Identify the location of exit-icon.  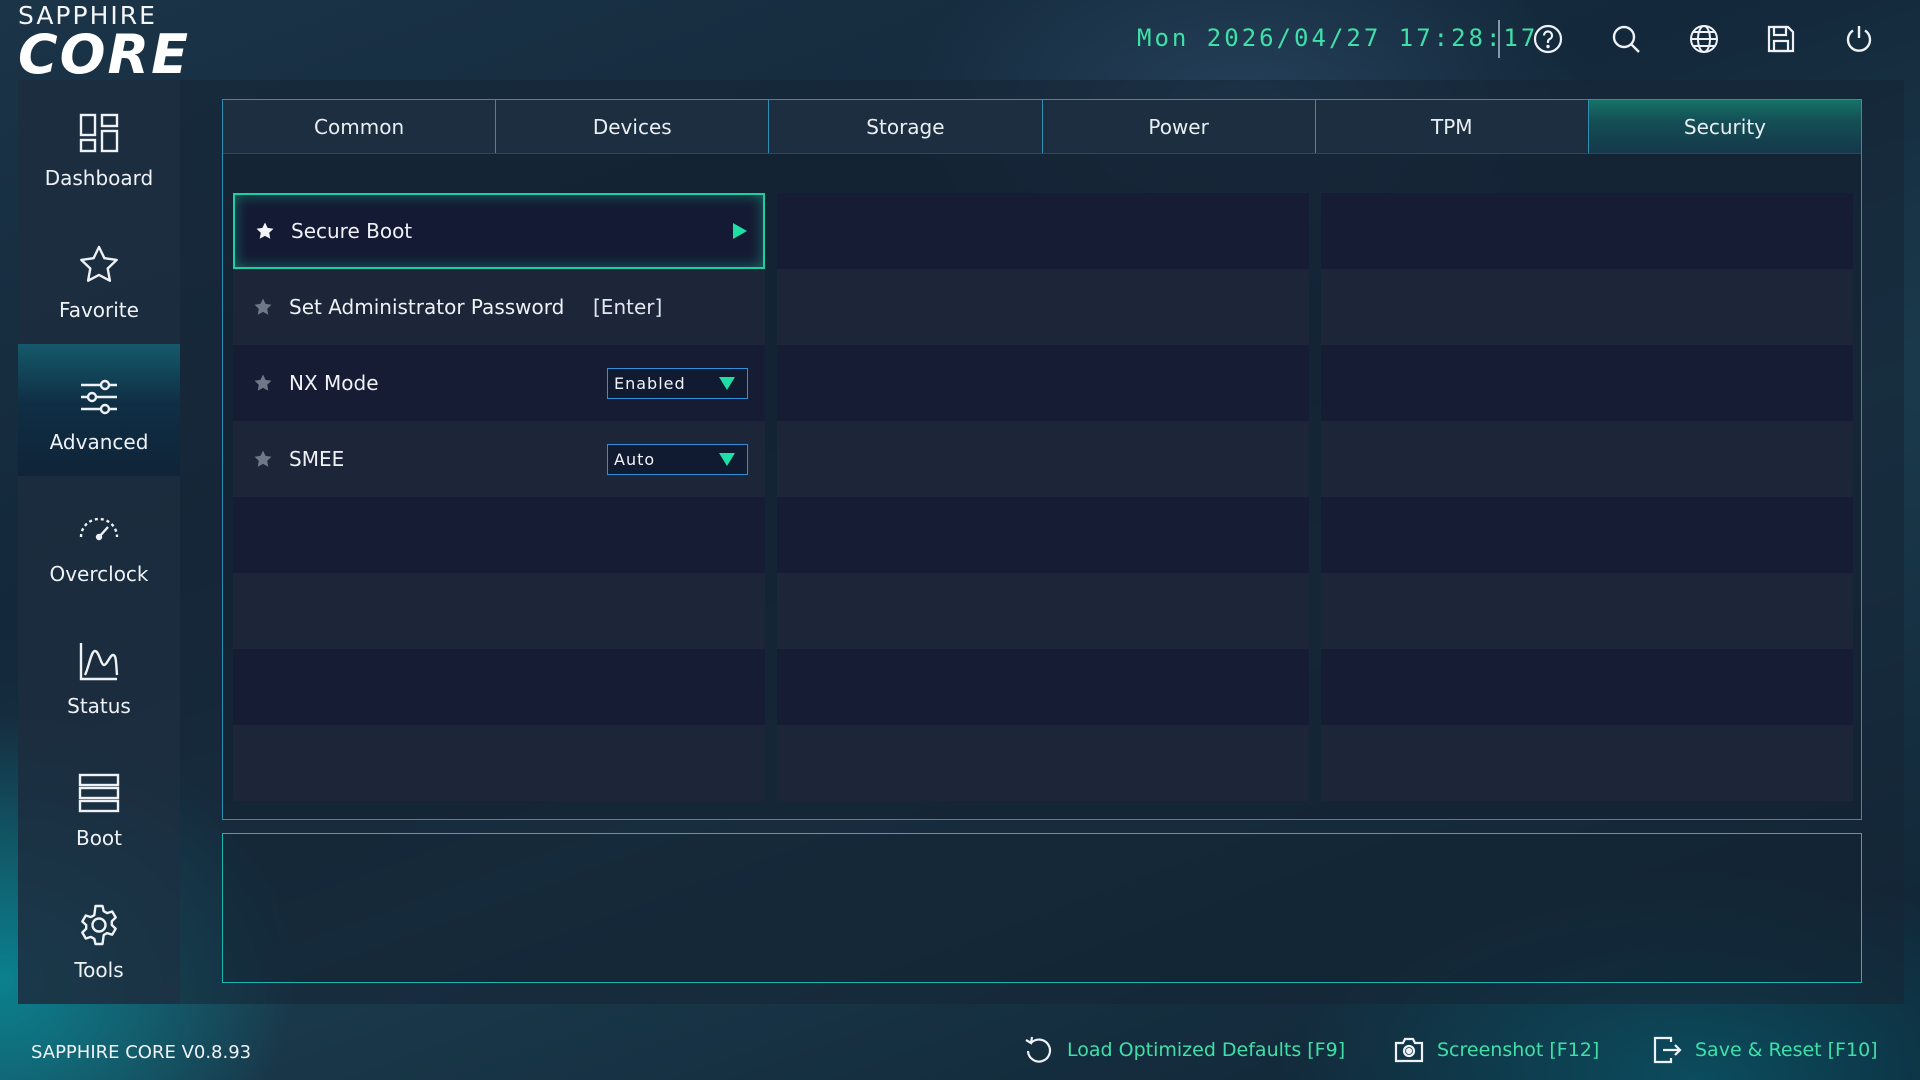
(1667, 1050).